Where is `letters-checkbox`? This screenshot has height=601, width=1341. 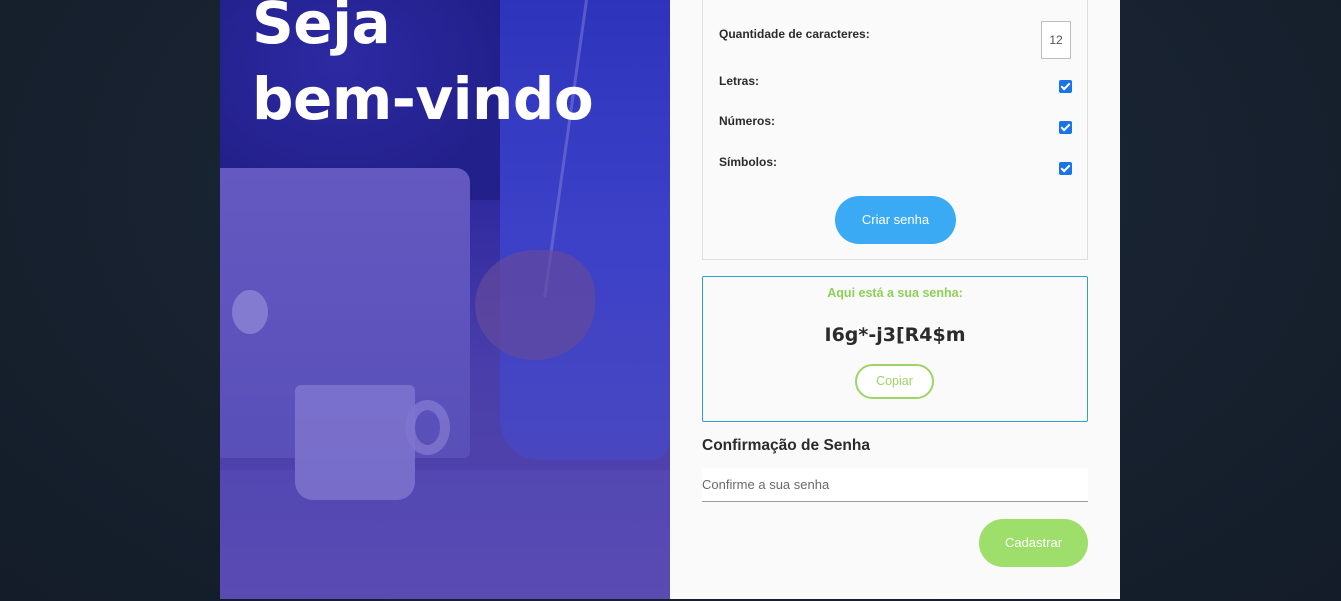
letters-checkbox is located at coordinates (1065, 86).